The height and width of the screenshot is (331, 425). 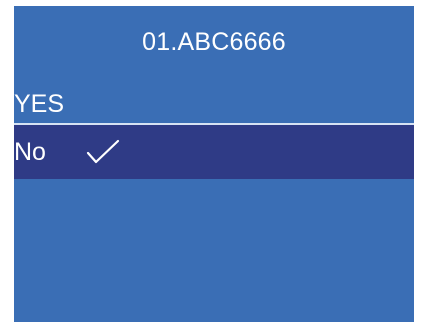 What do you see at coordinates (39, 104) in the screenshot?
I see `option-yes-label: YES` at bounding box center [39, 104].